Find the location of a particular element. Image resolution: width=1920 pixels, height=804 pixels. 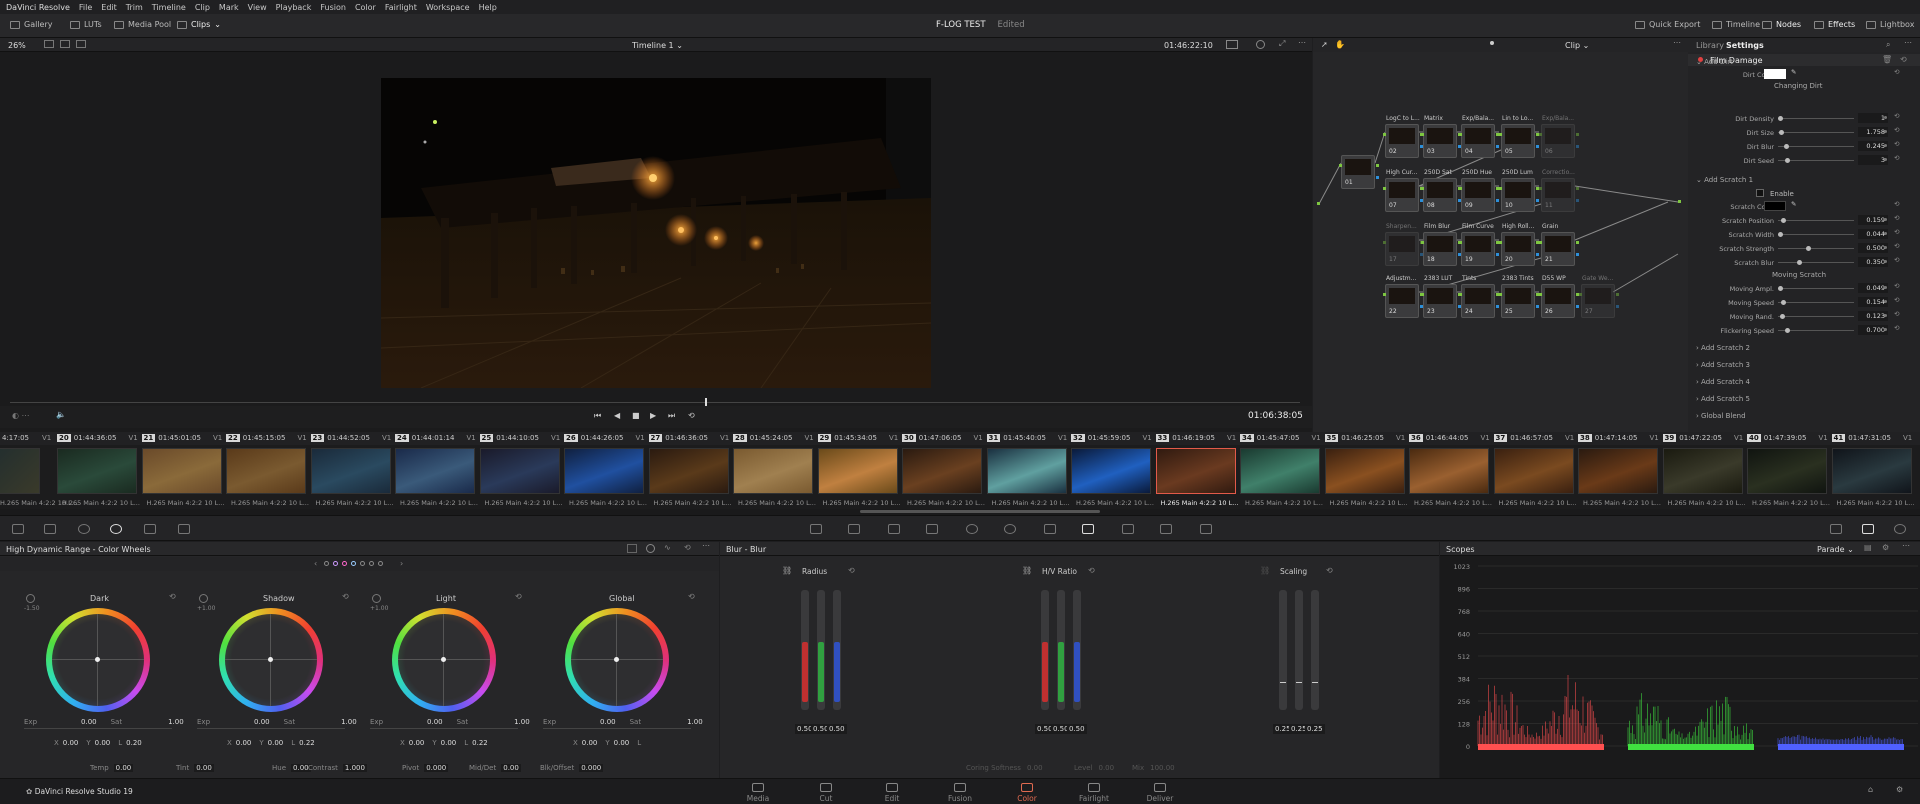

video-frame is located at coordinates (656, 233).